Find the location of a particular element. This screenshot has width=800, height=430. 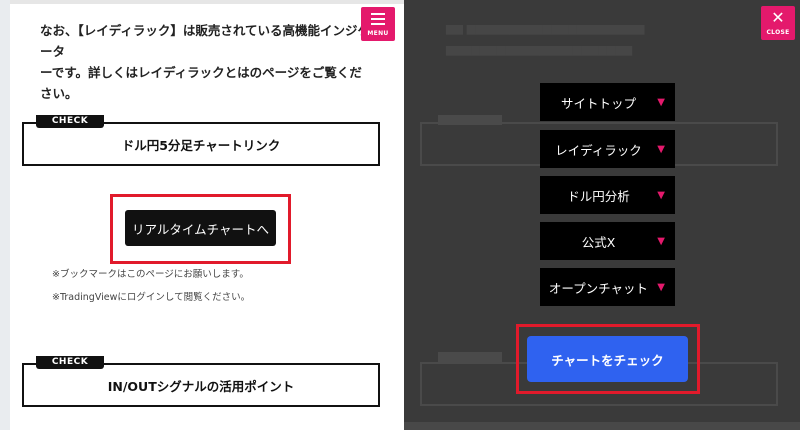

nav-item-raydirac: レイディラック ▼ is located at coordinates (607, 149).